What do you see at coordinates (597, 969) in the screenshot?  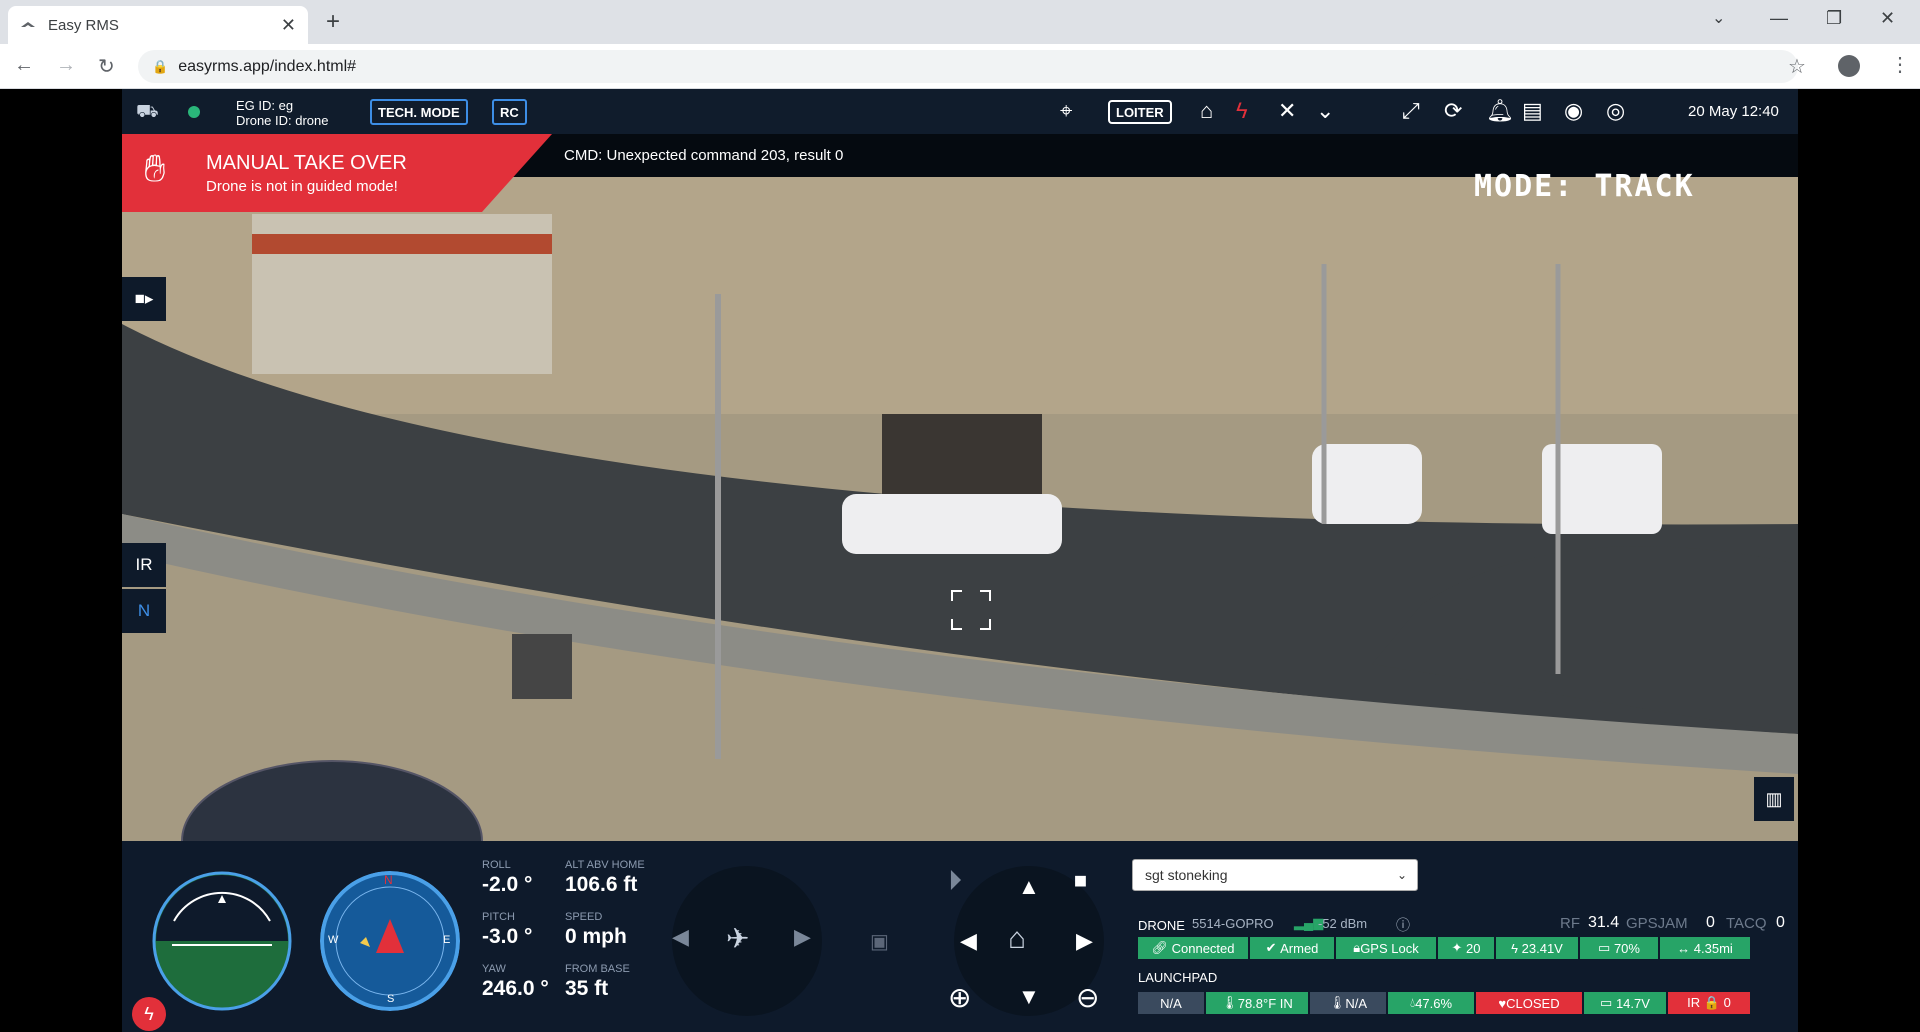 I see `base-label: FROM BASE` at bounding box center [597, 969].